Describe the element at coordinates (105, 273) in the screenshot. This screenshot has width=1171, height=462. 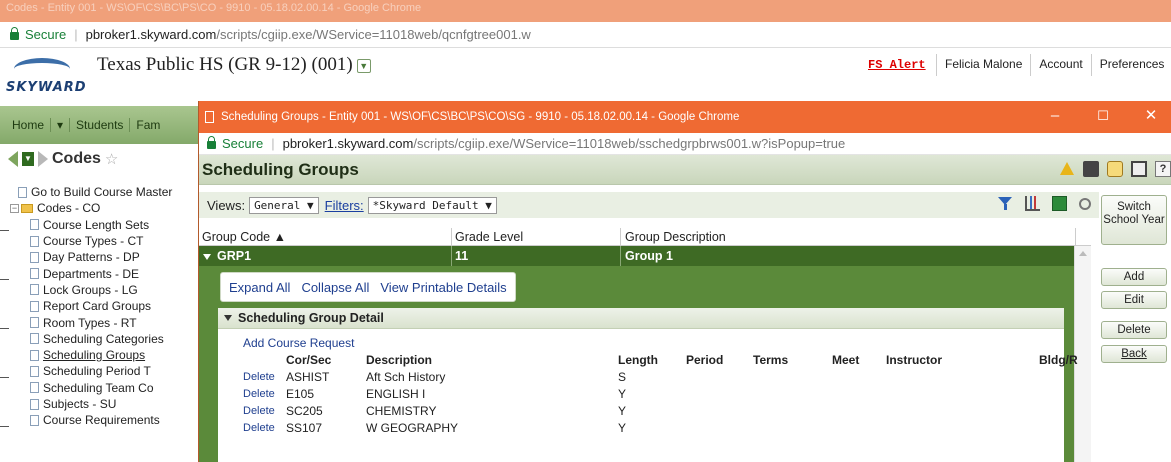
I see `tree-item: Departments - DE` at that location.